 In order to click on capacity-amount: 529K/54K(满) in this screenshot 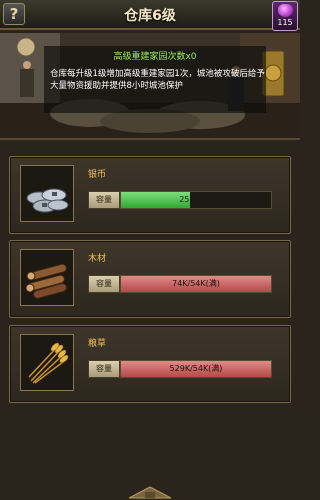, I will do `click(196, 368)`.